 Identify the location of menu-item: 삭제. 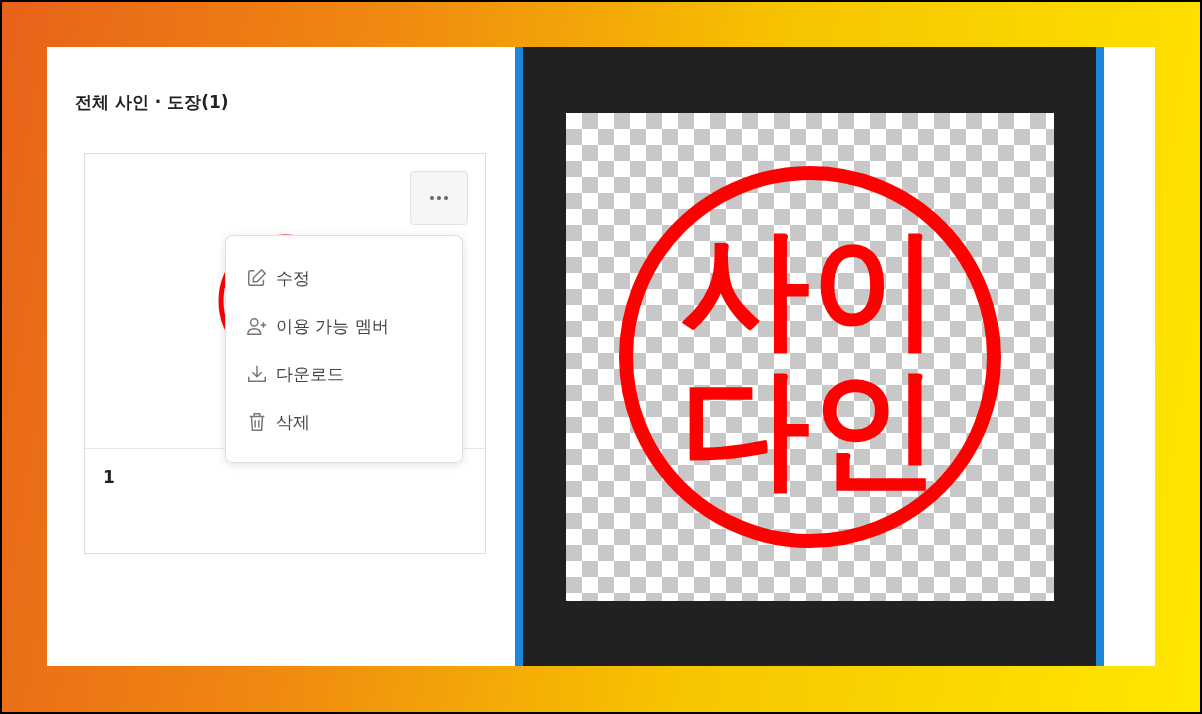
(354, 422).